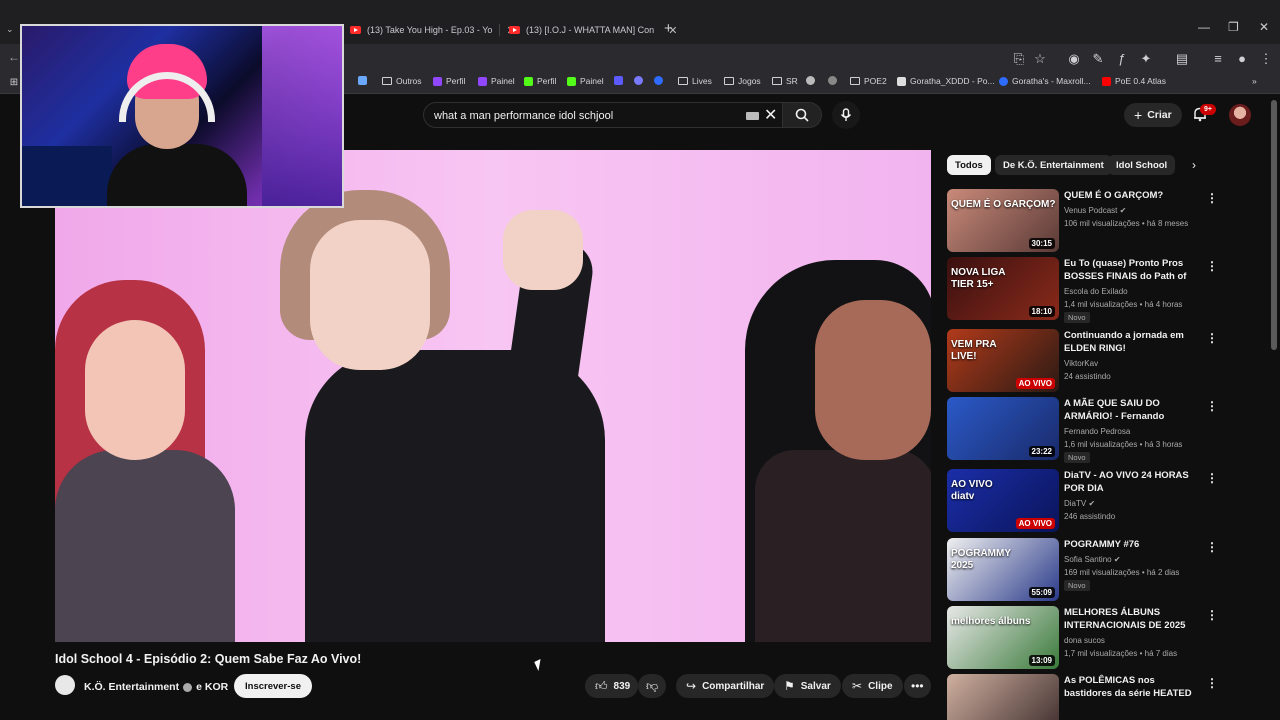 The image size is (1280, 720). I want to click on channel-name: K.Ö. Entertainment e KOR, so click(156, 687).